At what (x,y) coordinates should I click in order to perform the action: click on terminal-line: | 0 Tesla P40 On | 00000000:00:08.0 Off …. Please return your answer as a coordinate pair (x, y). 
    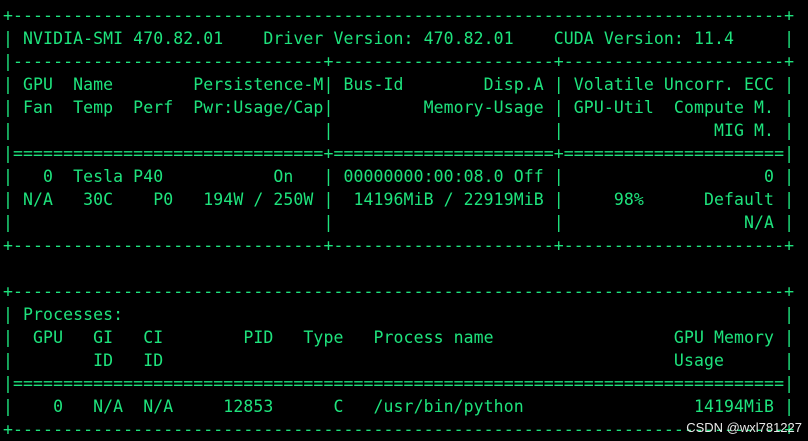
    Looking at the image, I should click on (399, 176).